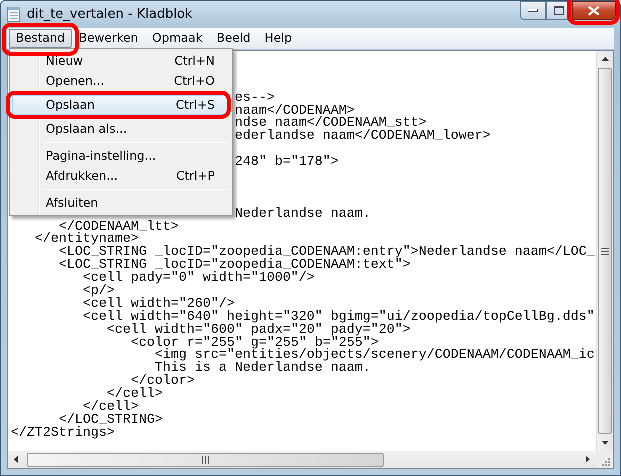 This screenshot has height=476, width=621. What do you see at coordinates (121, 176) in the screenshot?
I see `menu-entry: Afdrukken... Ctrl+P` at bounding box center [121, 176].